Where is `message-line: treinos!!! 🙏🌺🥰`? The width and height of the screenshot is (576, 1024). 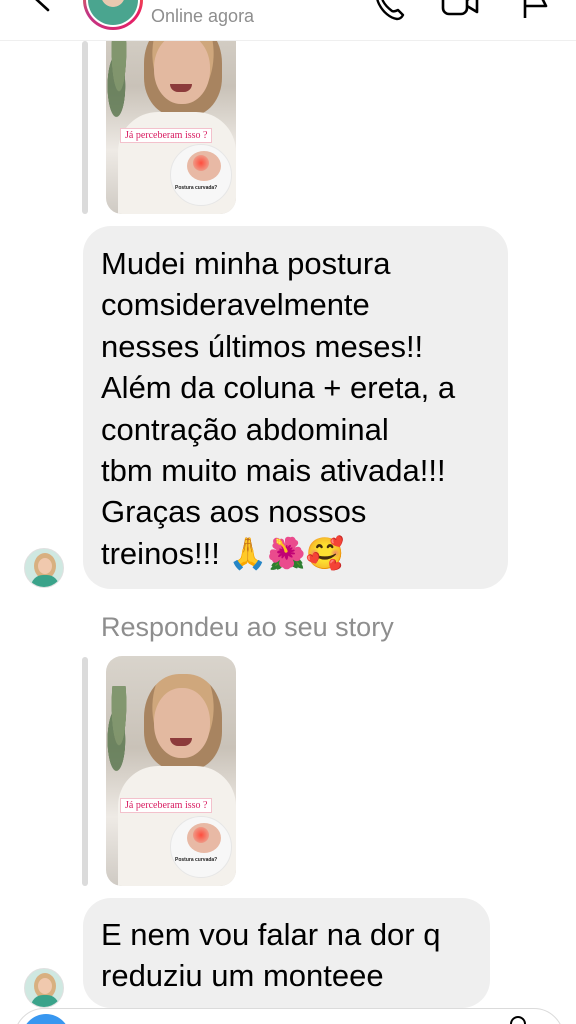
message-line: treinos!!! 🙏🌺🥰 is located at coordinates (223, 553).